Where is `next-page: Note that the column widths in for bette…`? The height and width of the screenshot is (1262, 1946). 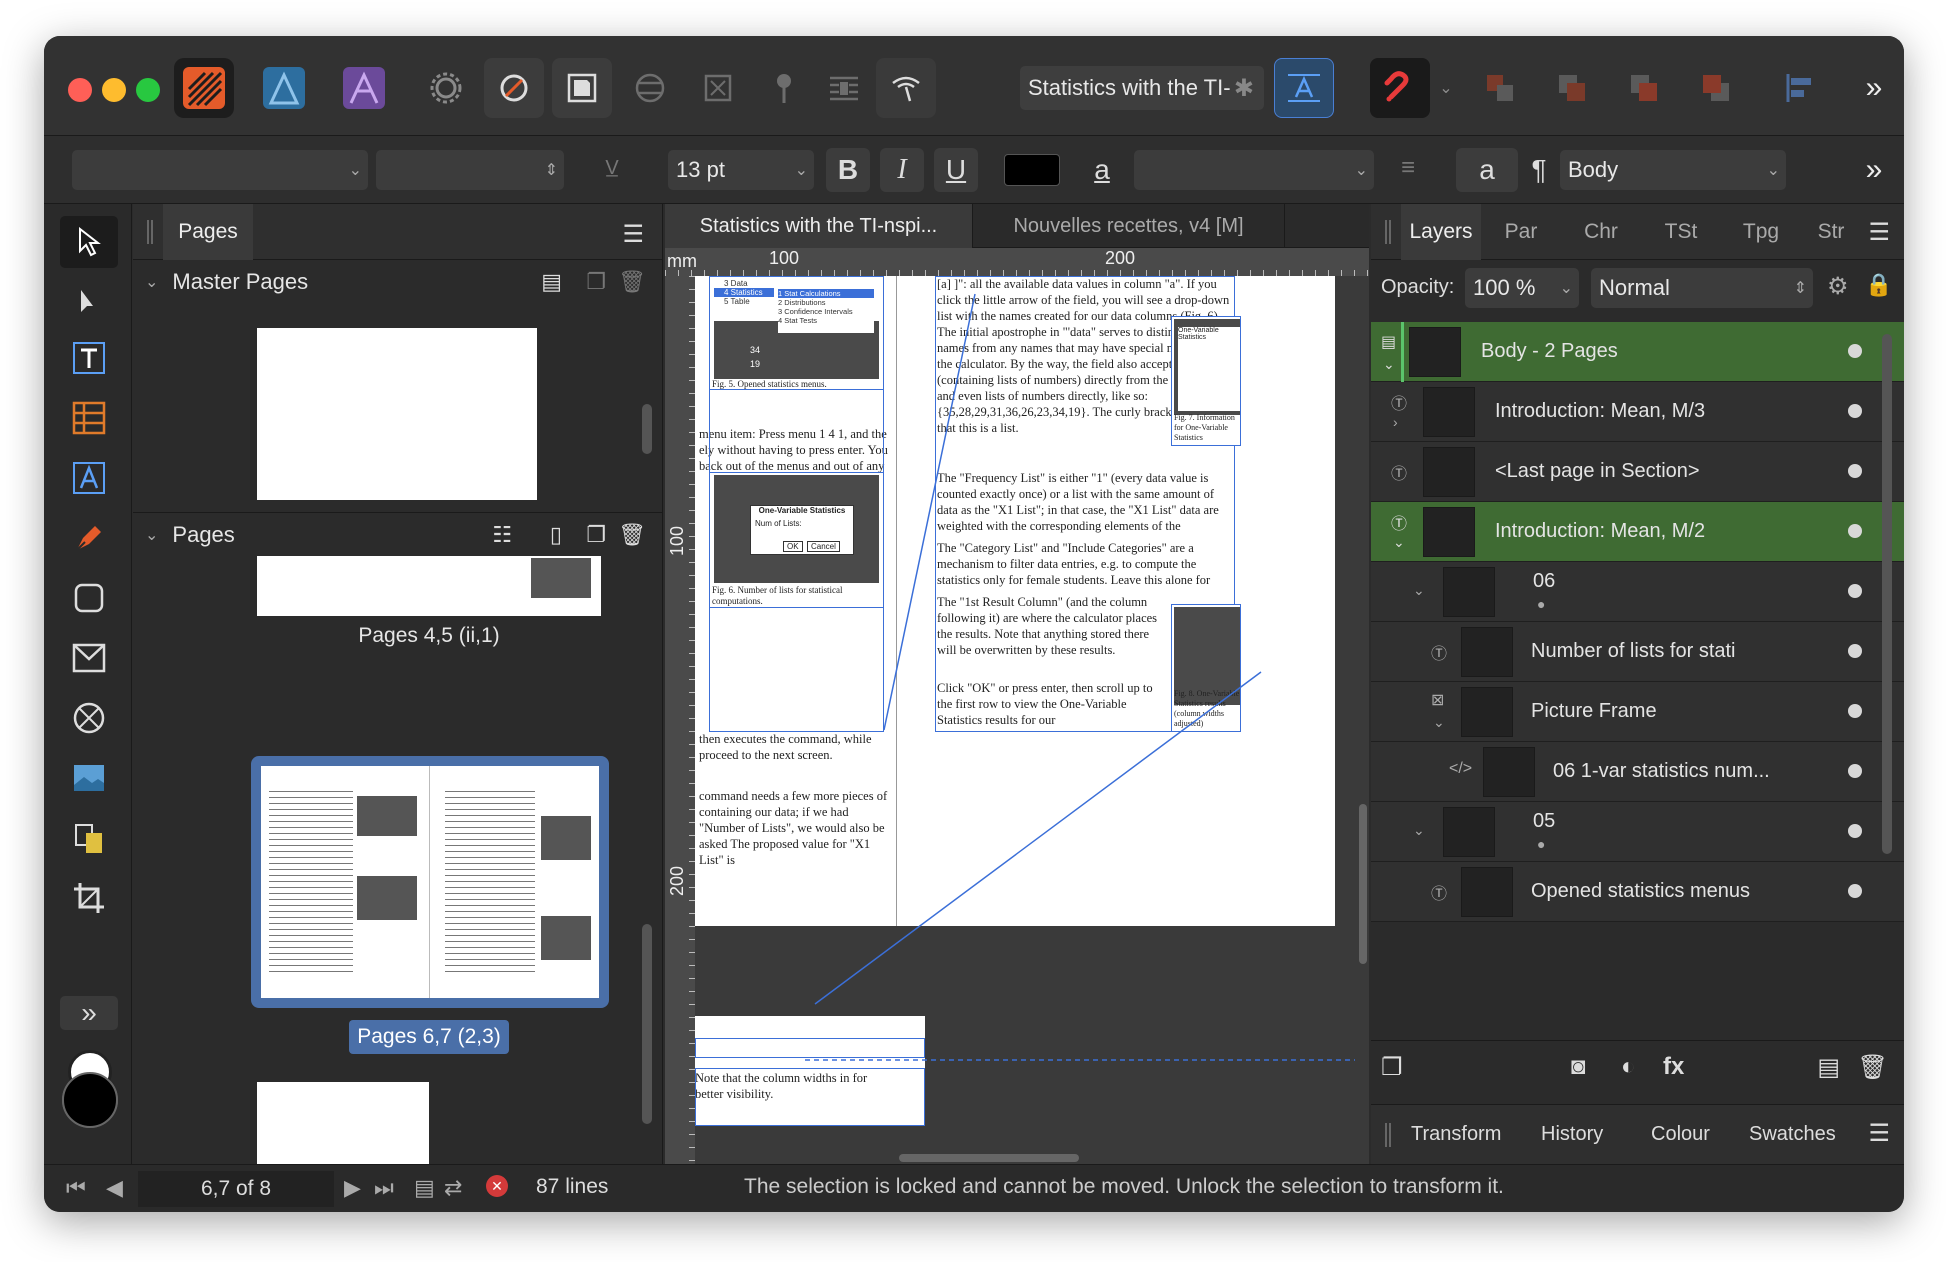
next-page: Note that the column widths in for bette… is located at coordinates (810, 1071).